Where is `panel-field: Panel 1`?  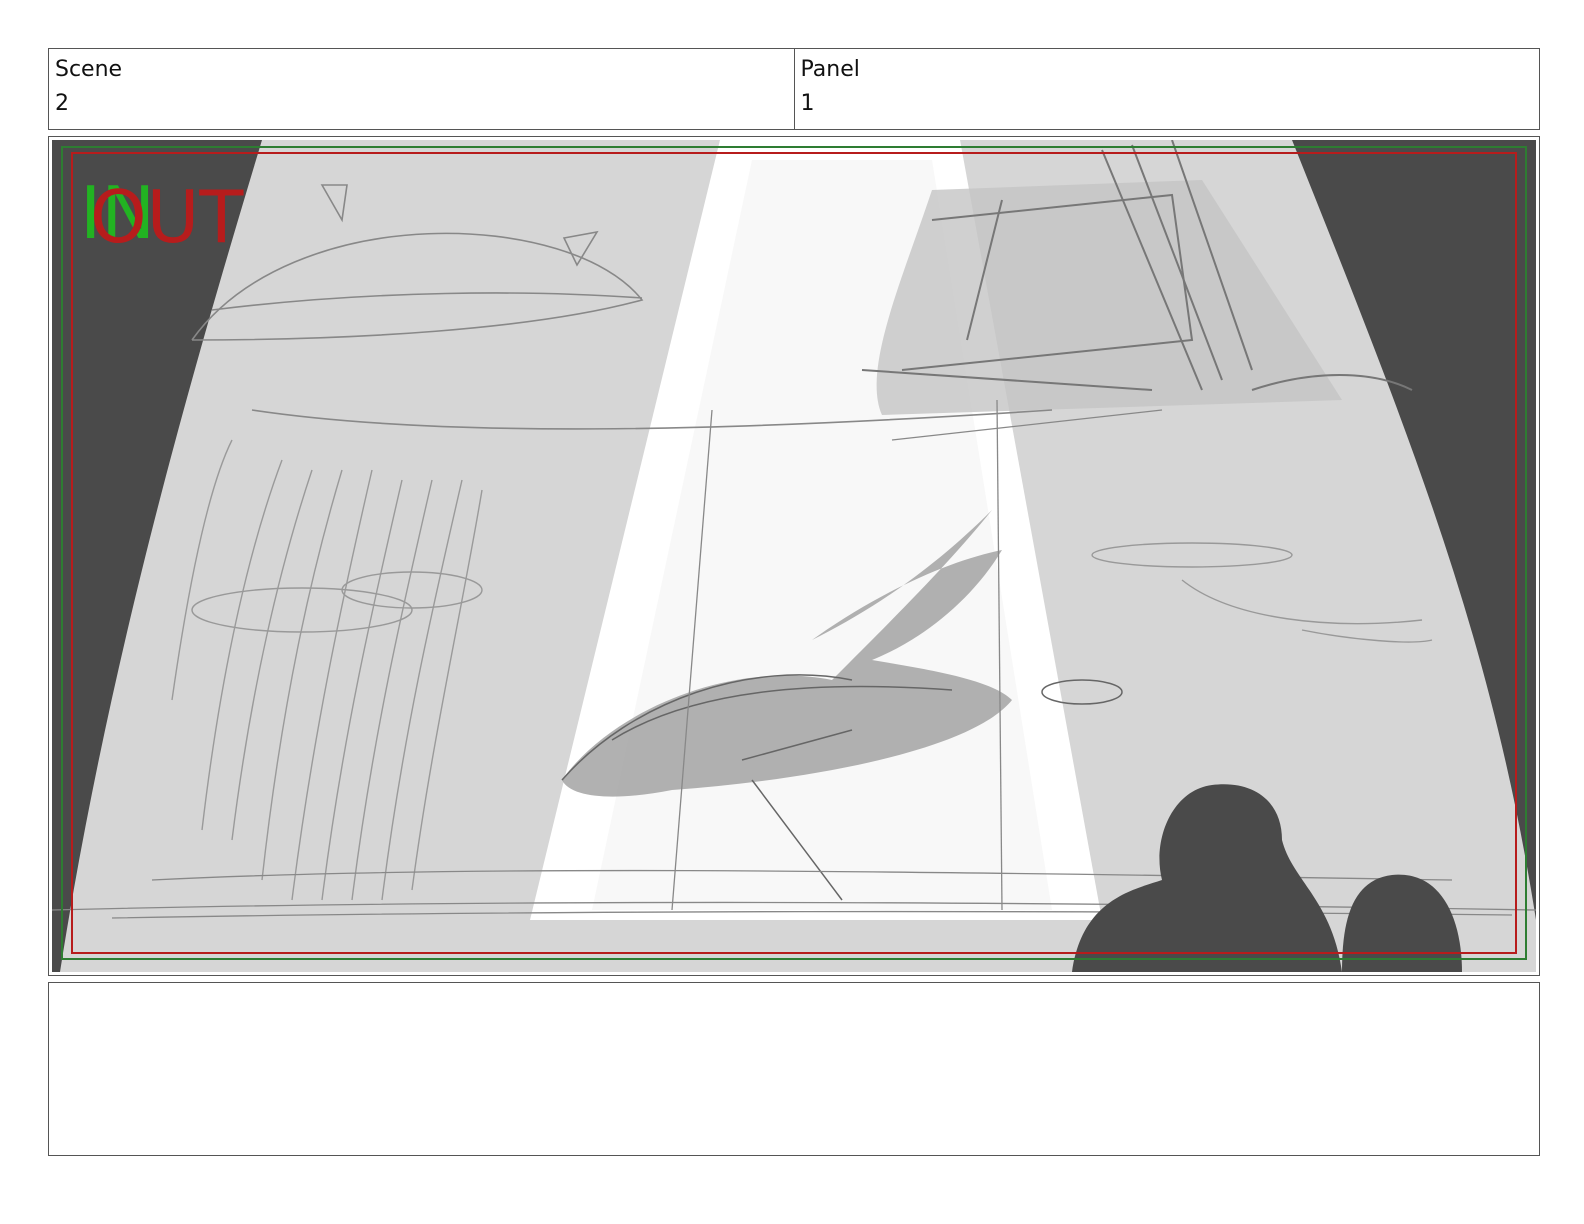
panel-field: Panel 1 is located at coordinates (1166, 89).